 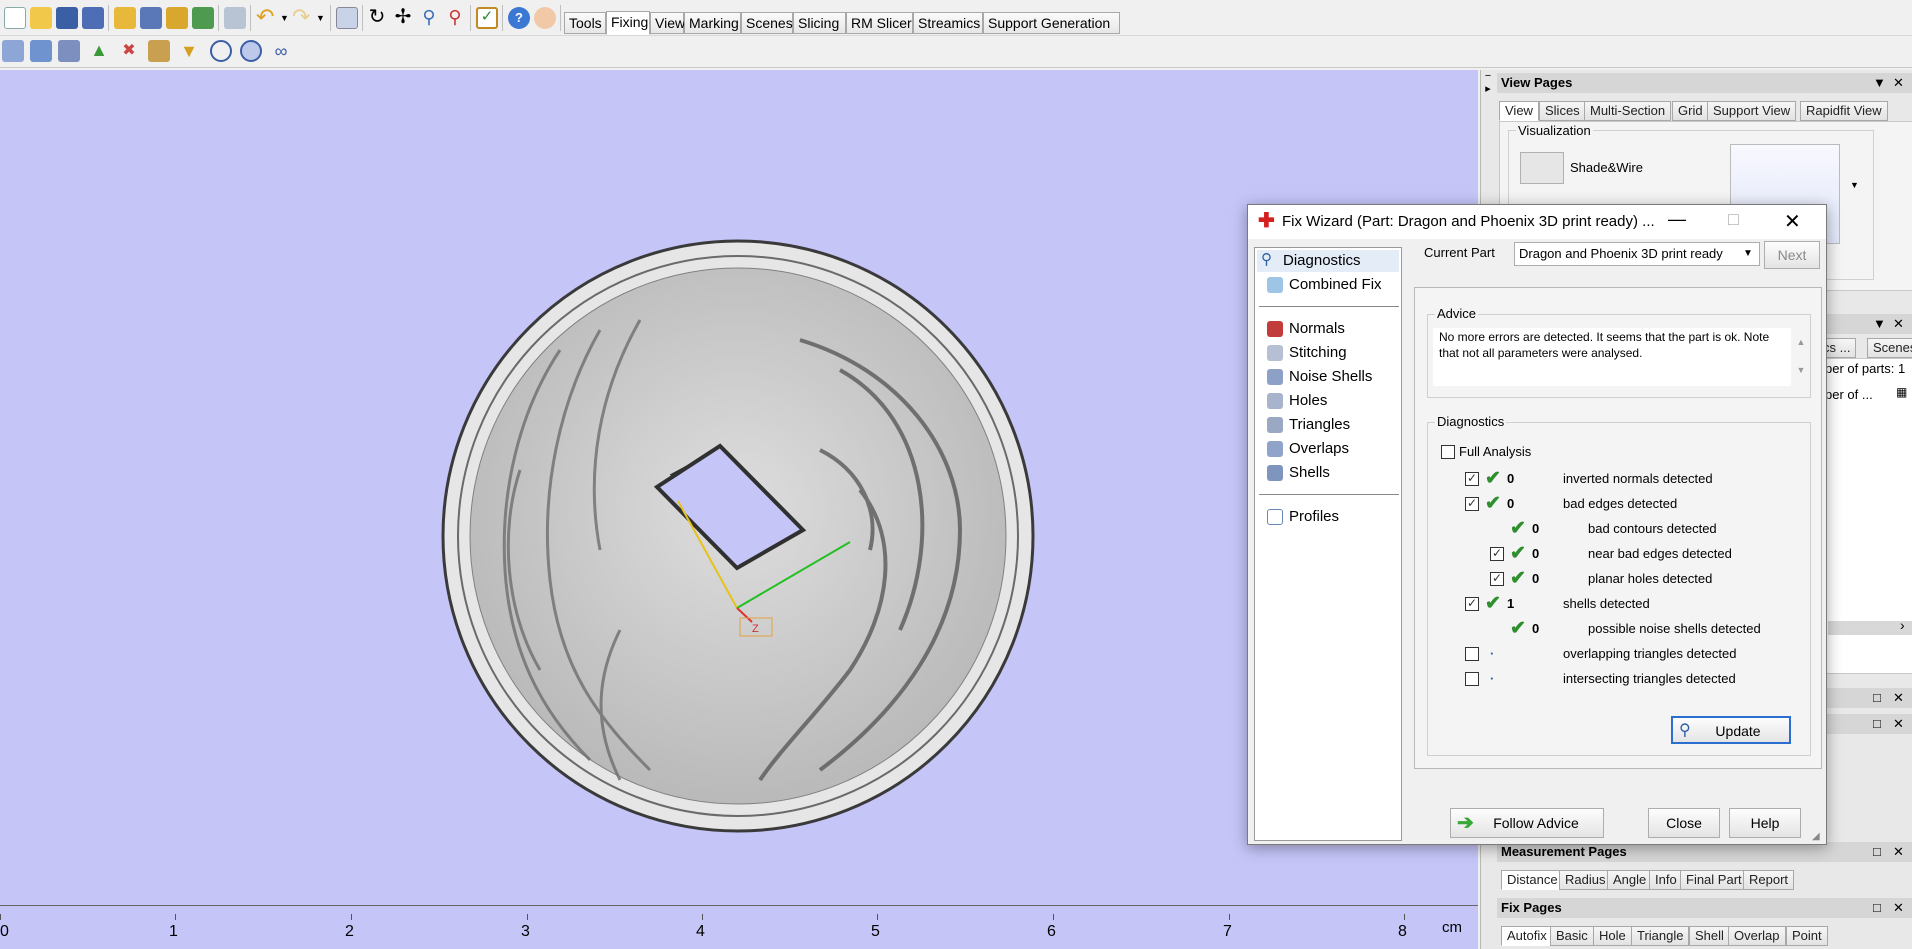 I want to click on dock-pin-strip: − ▸, so click(x=1488, y=90).